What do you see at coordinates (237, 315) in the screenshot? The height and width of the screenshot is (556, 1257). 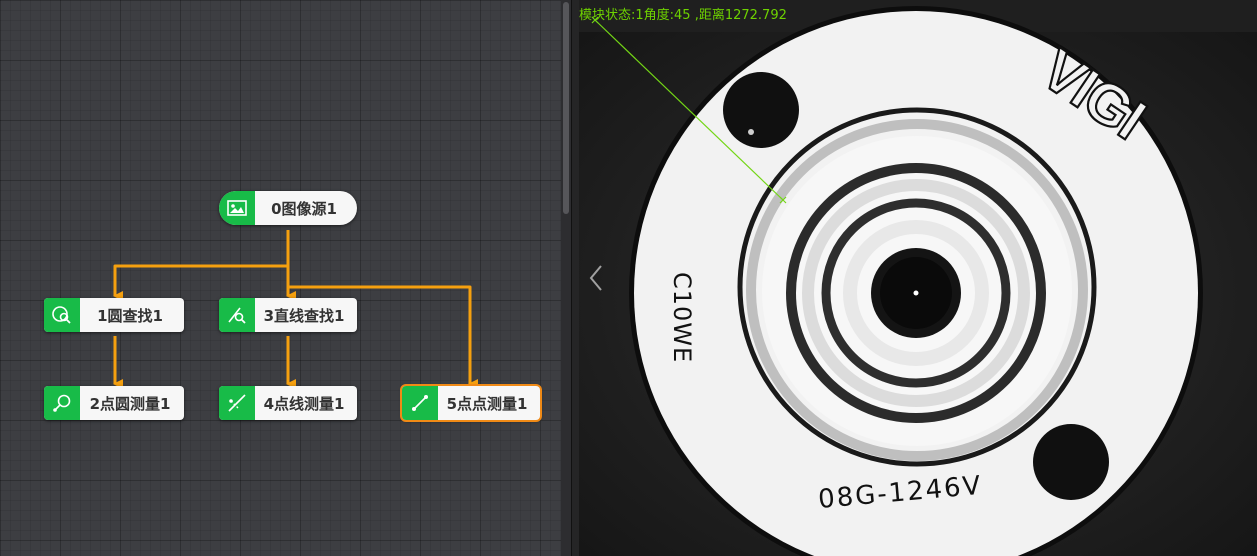 I see `line-search-icon` at bounding box center [237, 315].